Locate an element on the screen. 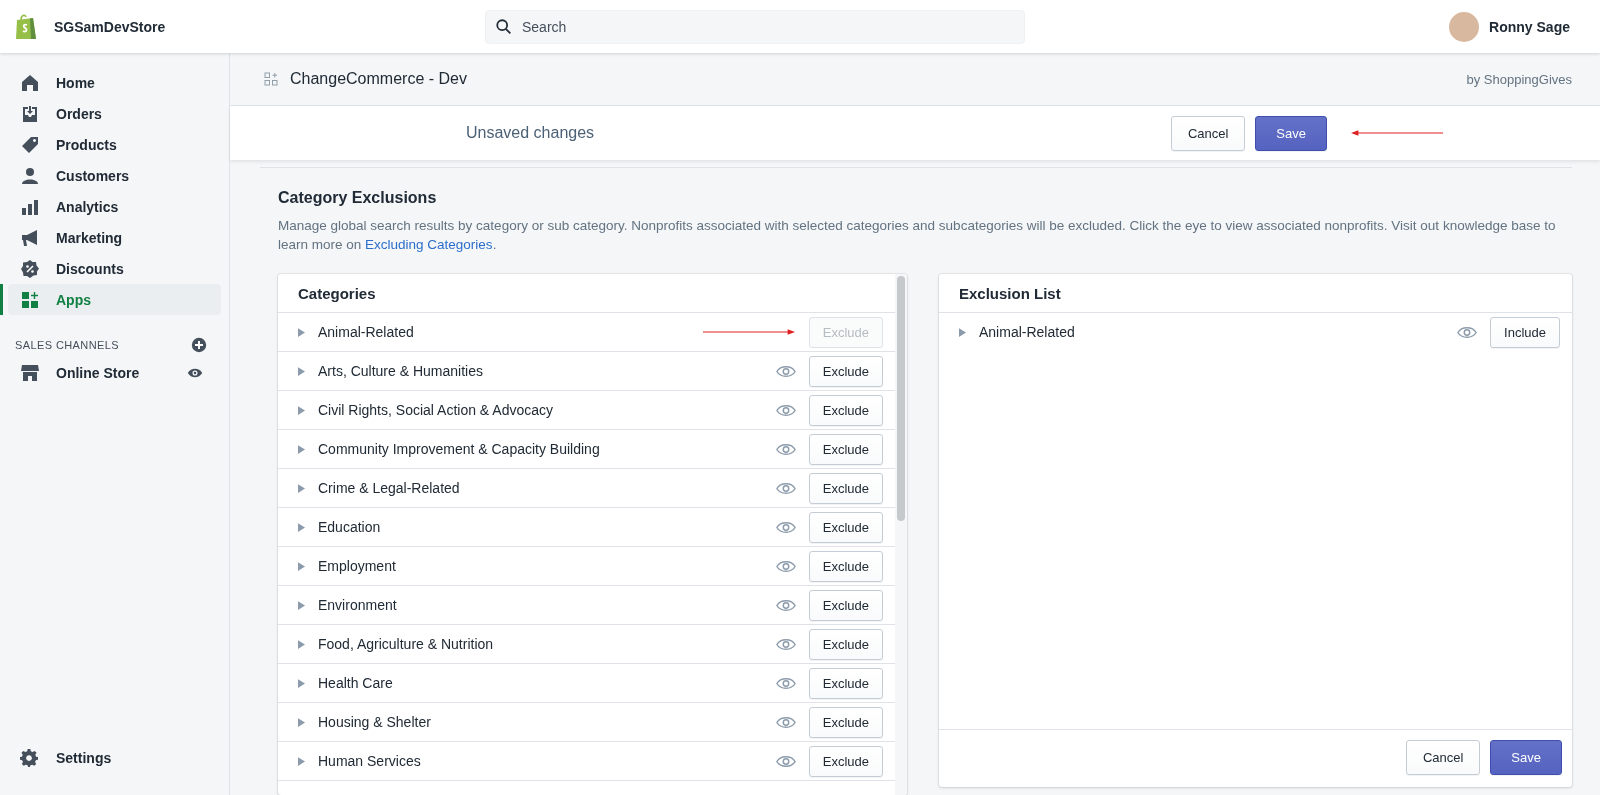  card-title: Exclusion List is located at coordinates (1010, 293).